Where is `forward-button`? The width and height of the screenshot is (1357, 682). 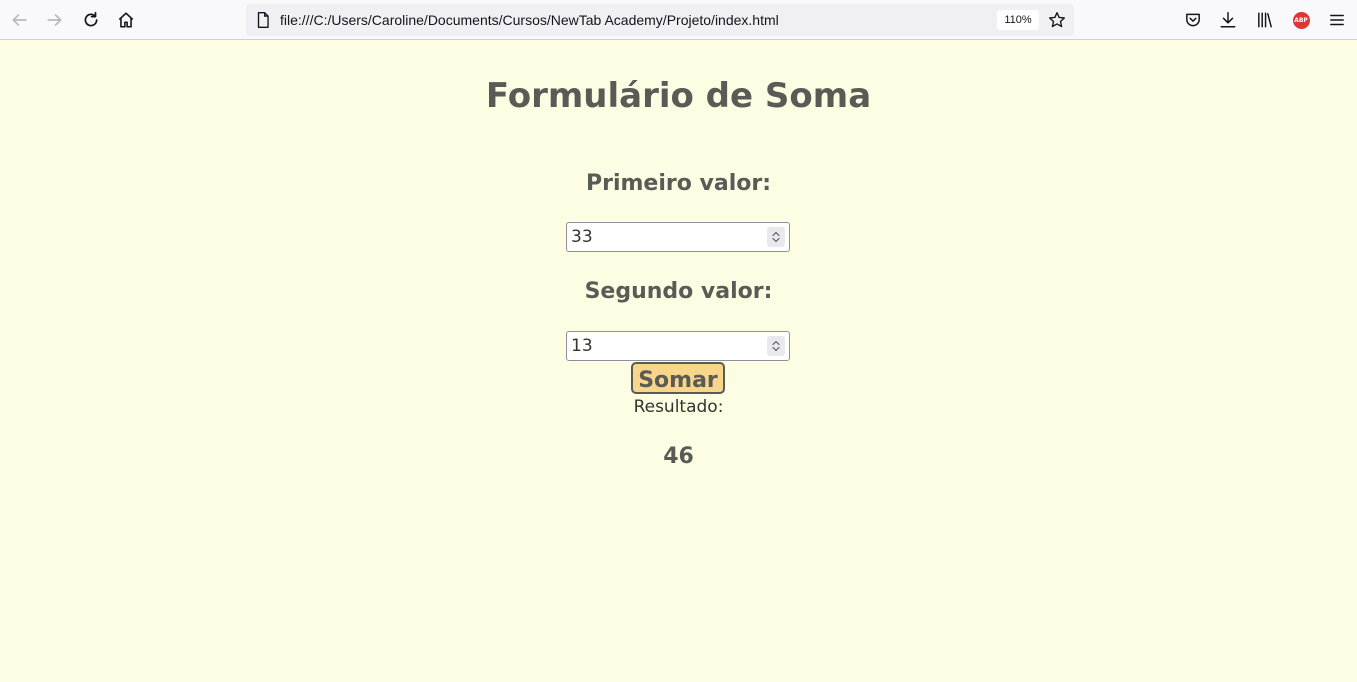
forward-button is located at coordinates (55, 20).